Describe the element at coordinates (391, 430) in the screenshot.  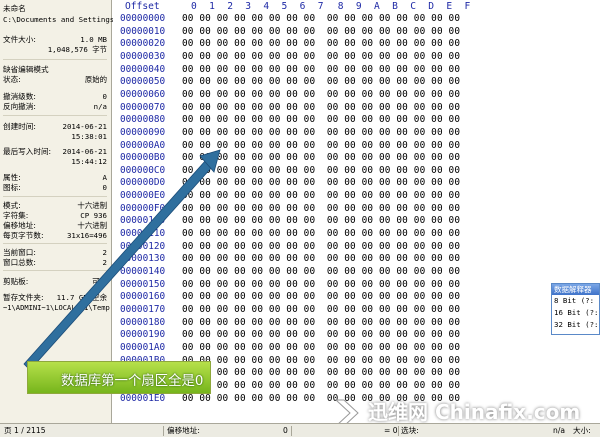
I see `status-eq-value: = 0` at that location.